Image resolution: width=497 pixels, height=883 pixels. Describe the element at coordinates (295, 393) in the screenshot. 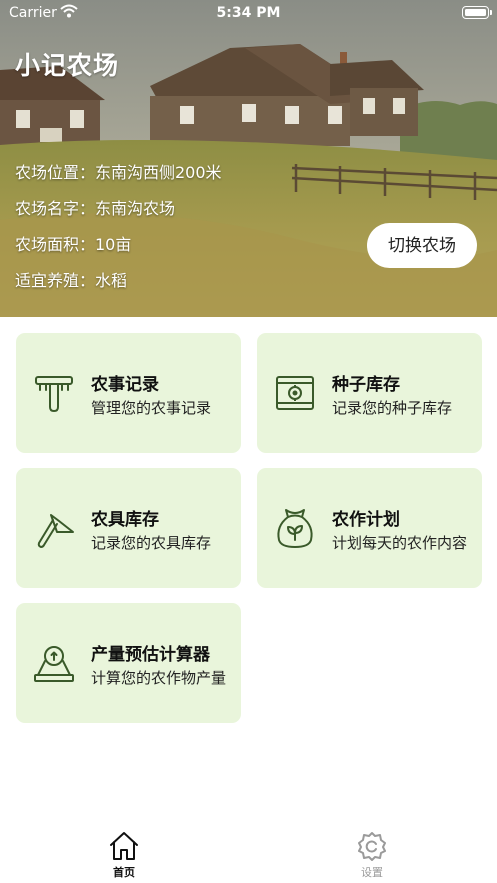

I see `seed-box-icon` at that location.